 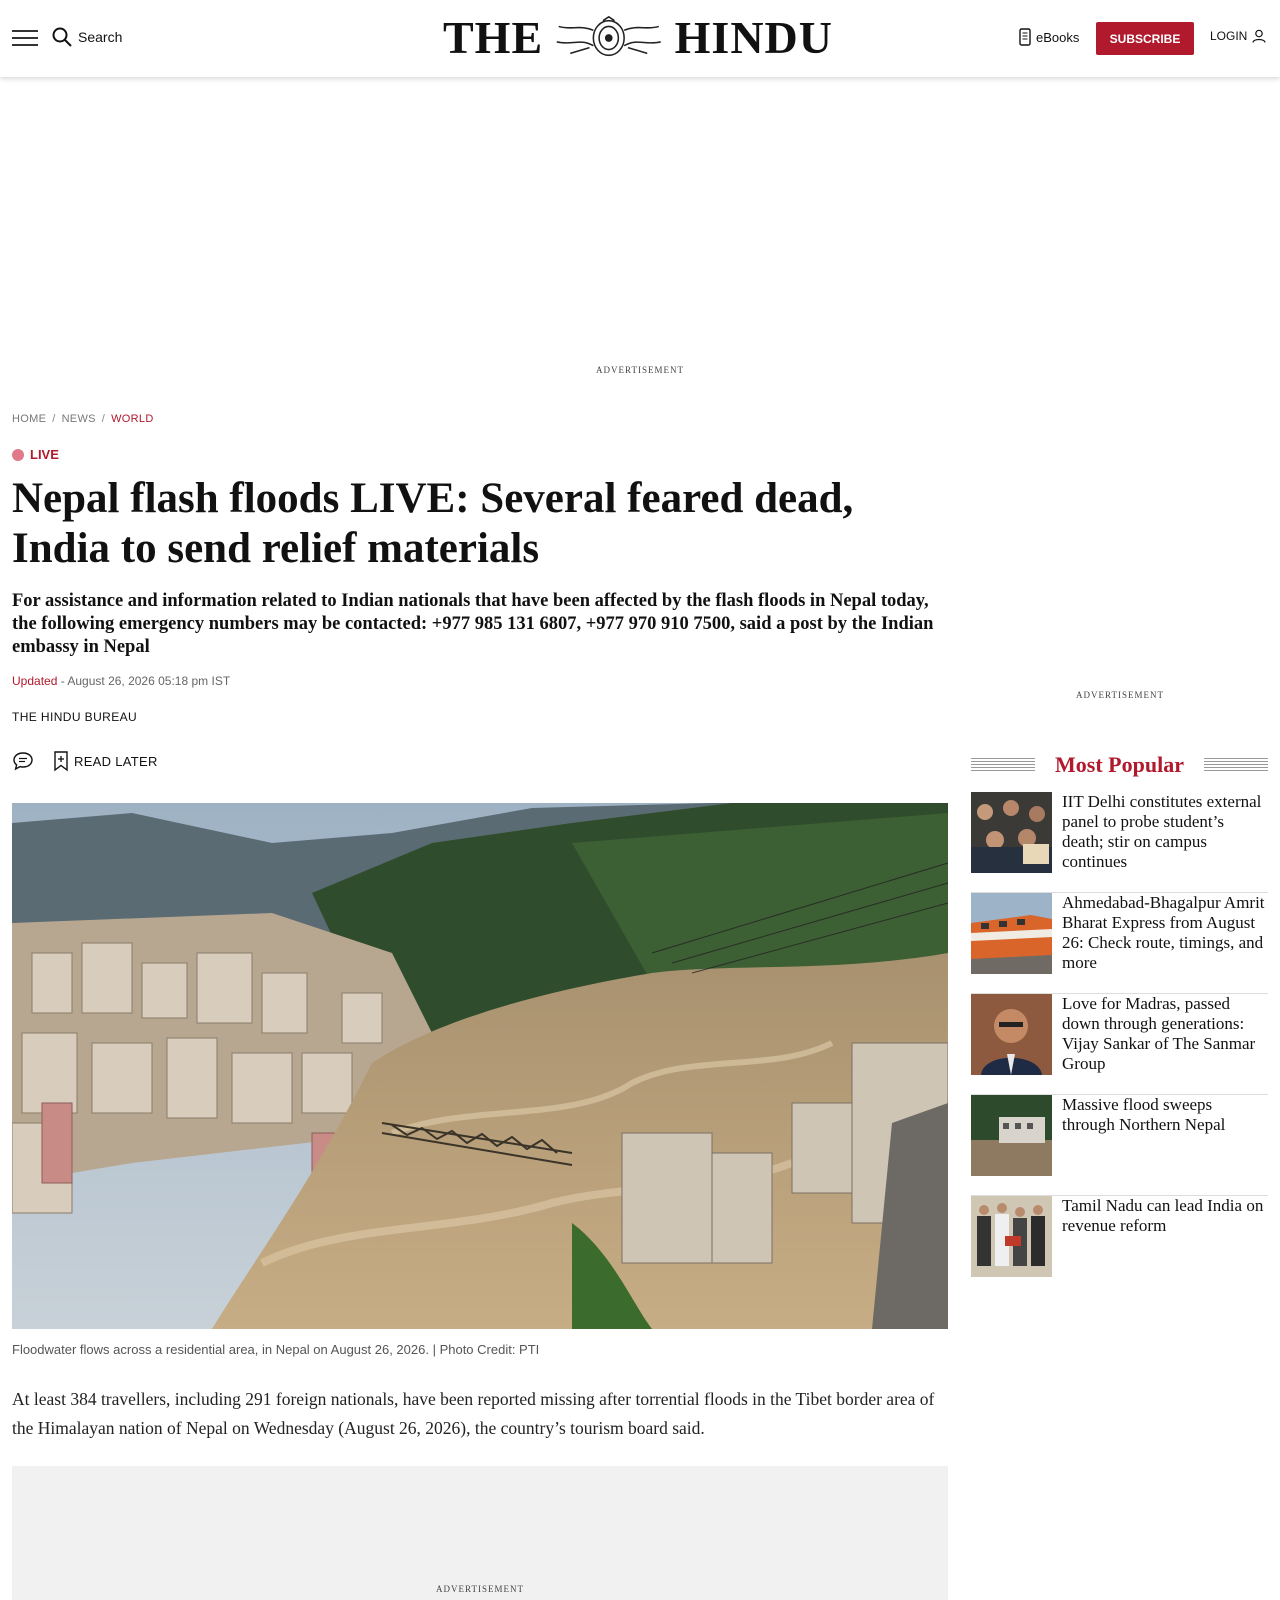 What do you see at coordinates (1120, 695) in the screenshot?
I see `ad-label-sidebar: ADVERTISEMENT` at bounding box center [1120, 695].